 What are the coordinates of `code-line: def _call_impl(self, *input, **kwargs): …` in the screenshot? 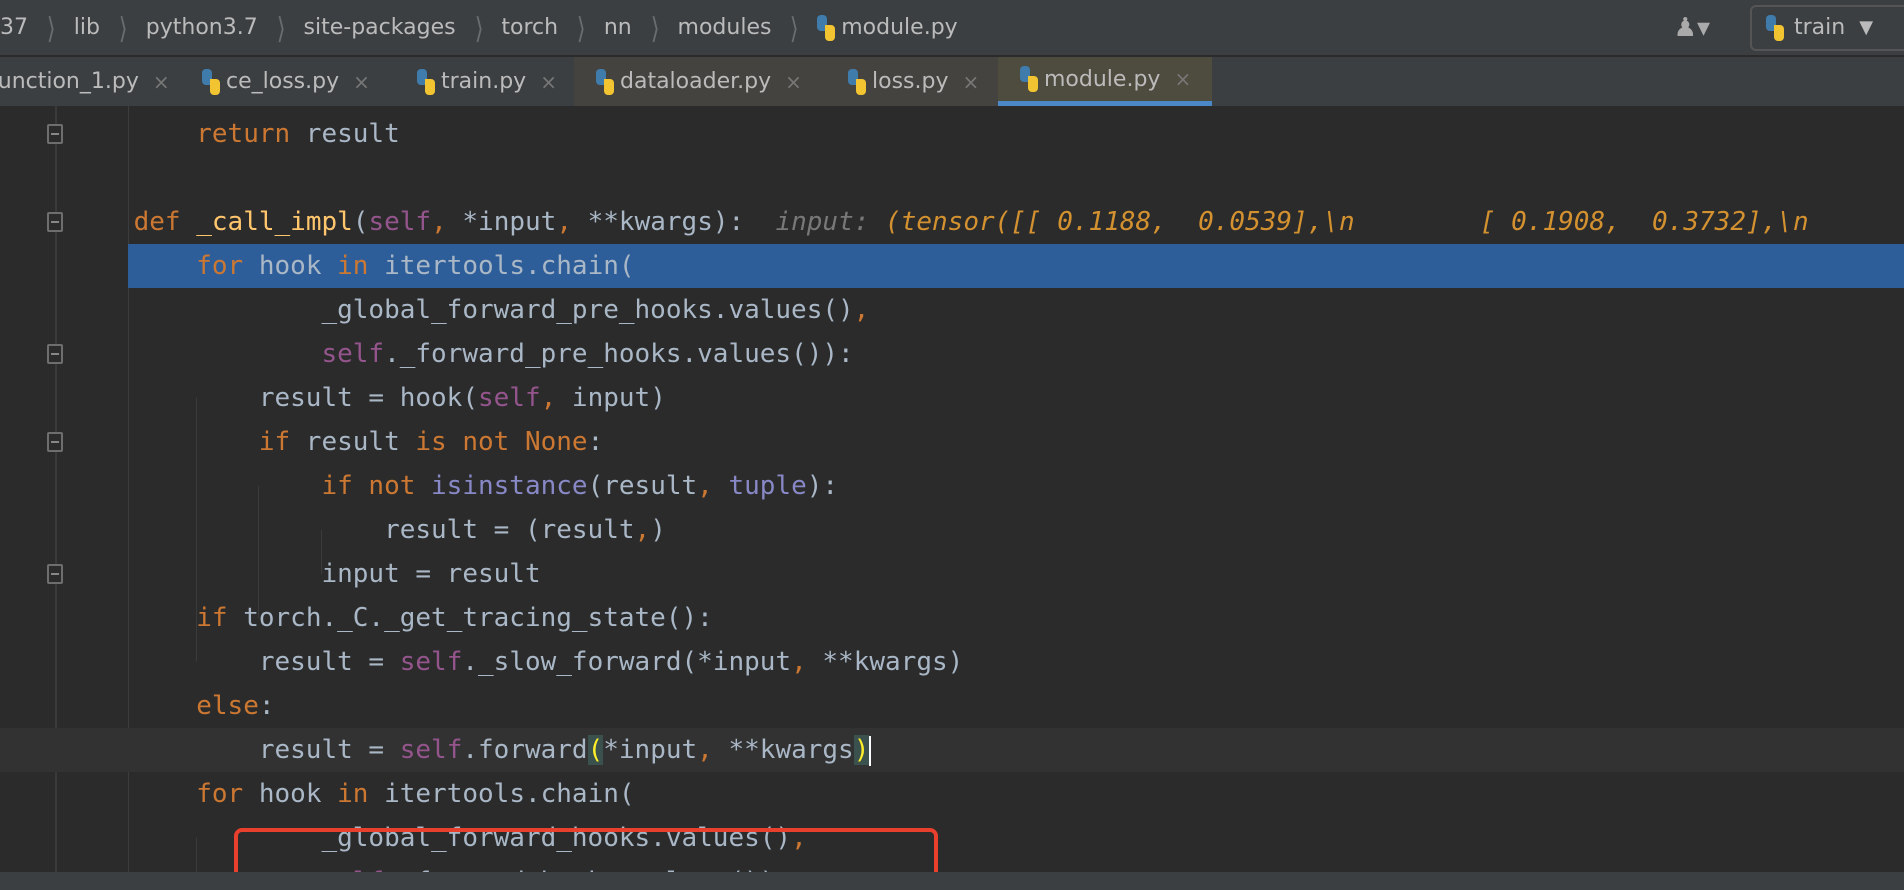 It's located at (952, 222).